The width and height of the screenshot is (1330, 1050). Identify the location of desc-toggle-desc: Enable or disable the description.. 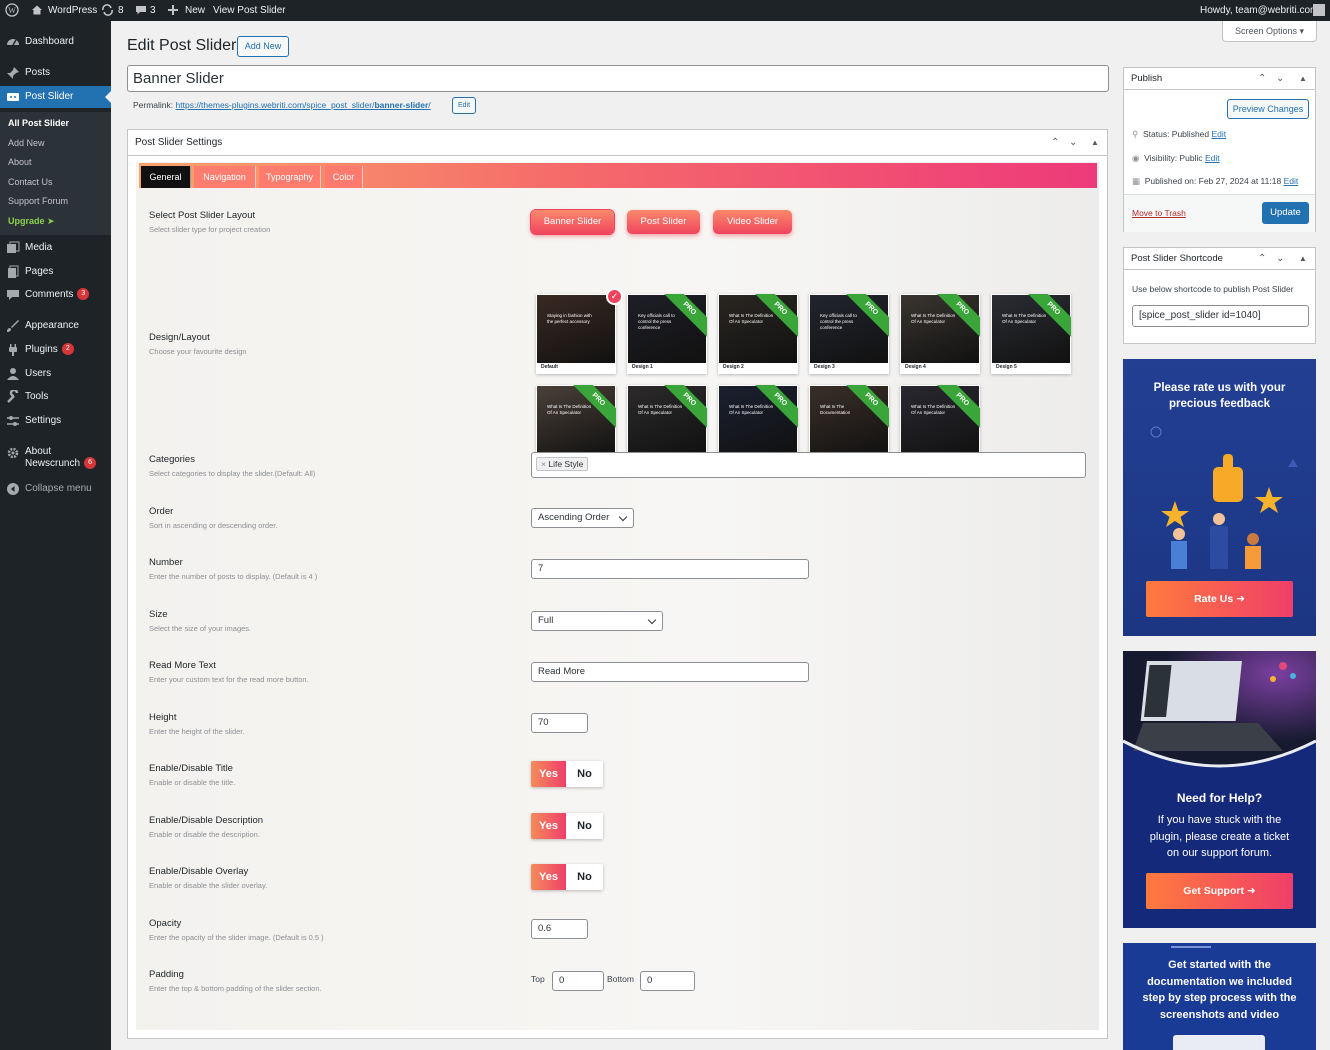
(204, 834).